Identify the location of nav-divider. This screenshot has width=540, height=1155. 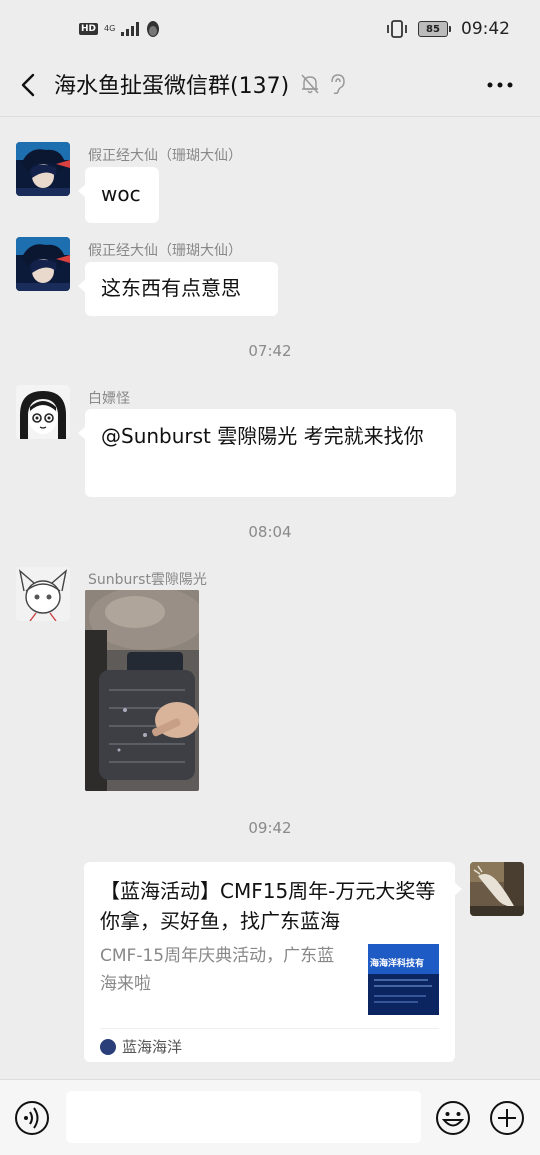
(270, 116).